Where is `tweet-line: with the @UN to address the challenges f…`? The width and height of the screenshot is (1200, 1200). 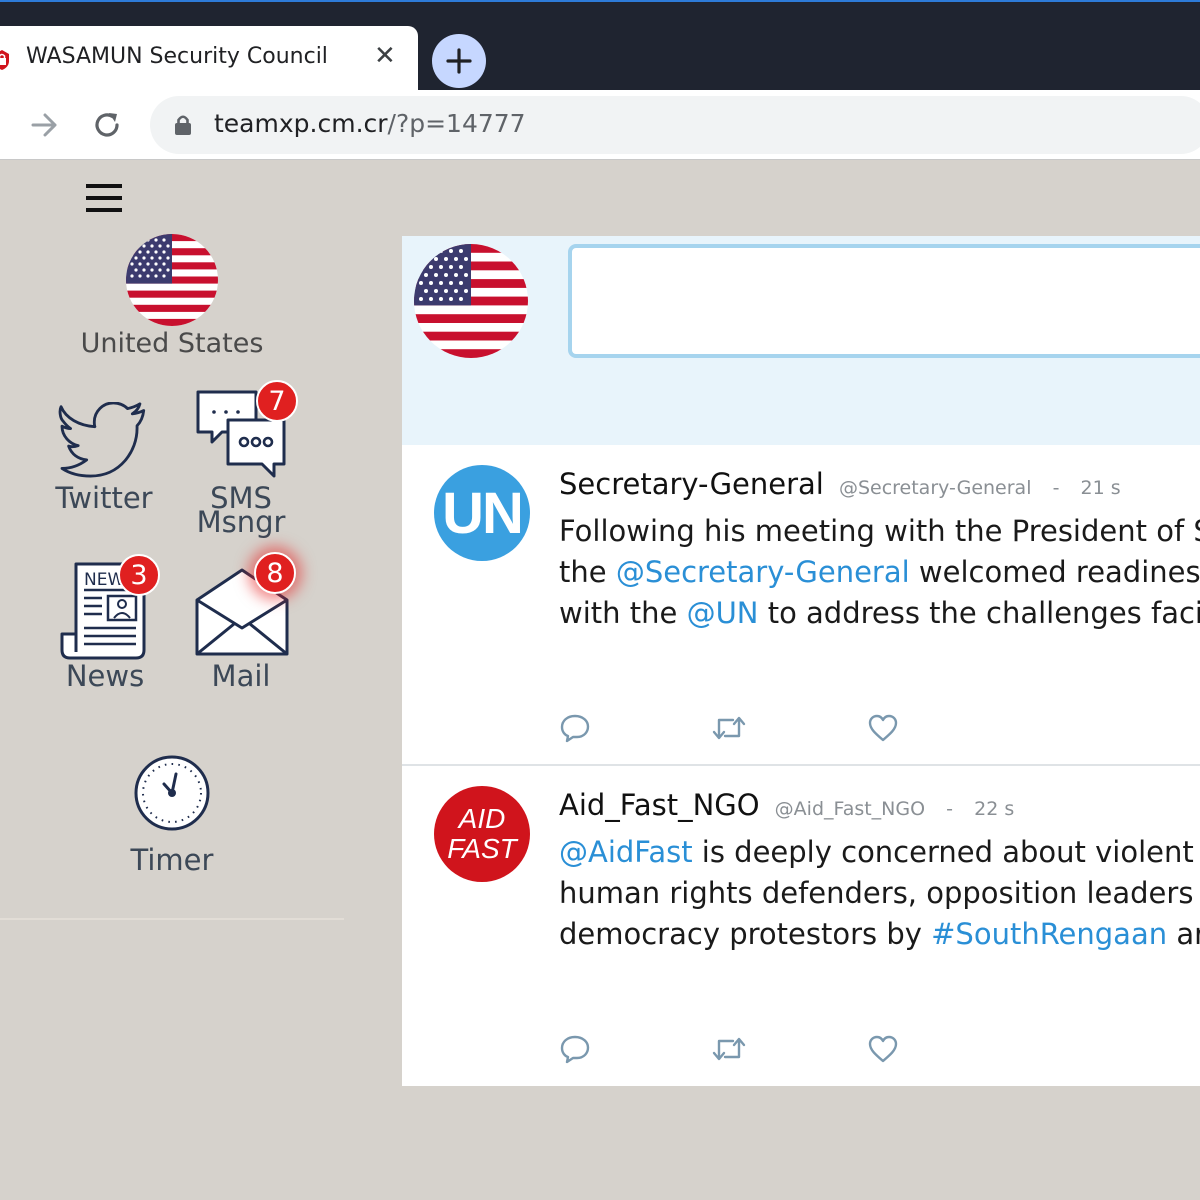 tweet-line: with the @UN to address the challenges f… is located at coordinates (879, 613).